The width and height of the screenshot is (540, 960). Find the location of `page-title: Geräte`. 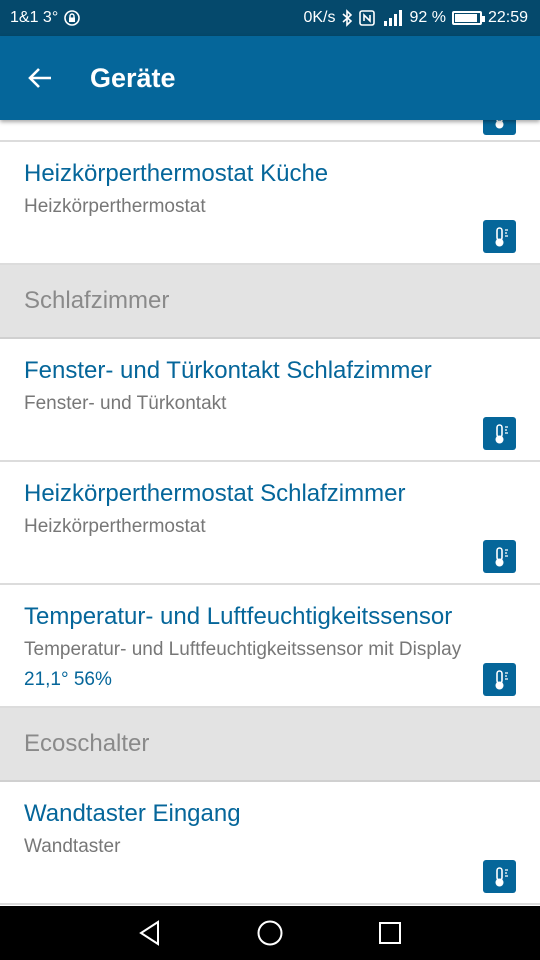

page-title: Geräte is located at coordinates (133, 77).